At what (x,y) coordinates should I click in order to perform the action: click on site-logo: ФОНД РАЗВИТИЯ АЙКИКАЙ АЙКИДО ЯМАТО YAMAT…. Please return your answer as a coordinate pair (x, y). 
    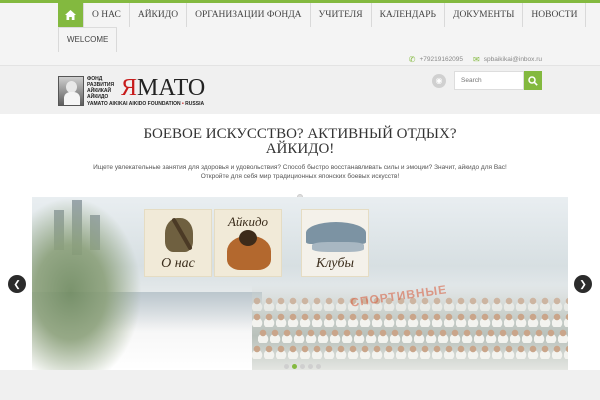
    Looking at the image, I should click on (131, 92).